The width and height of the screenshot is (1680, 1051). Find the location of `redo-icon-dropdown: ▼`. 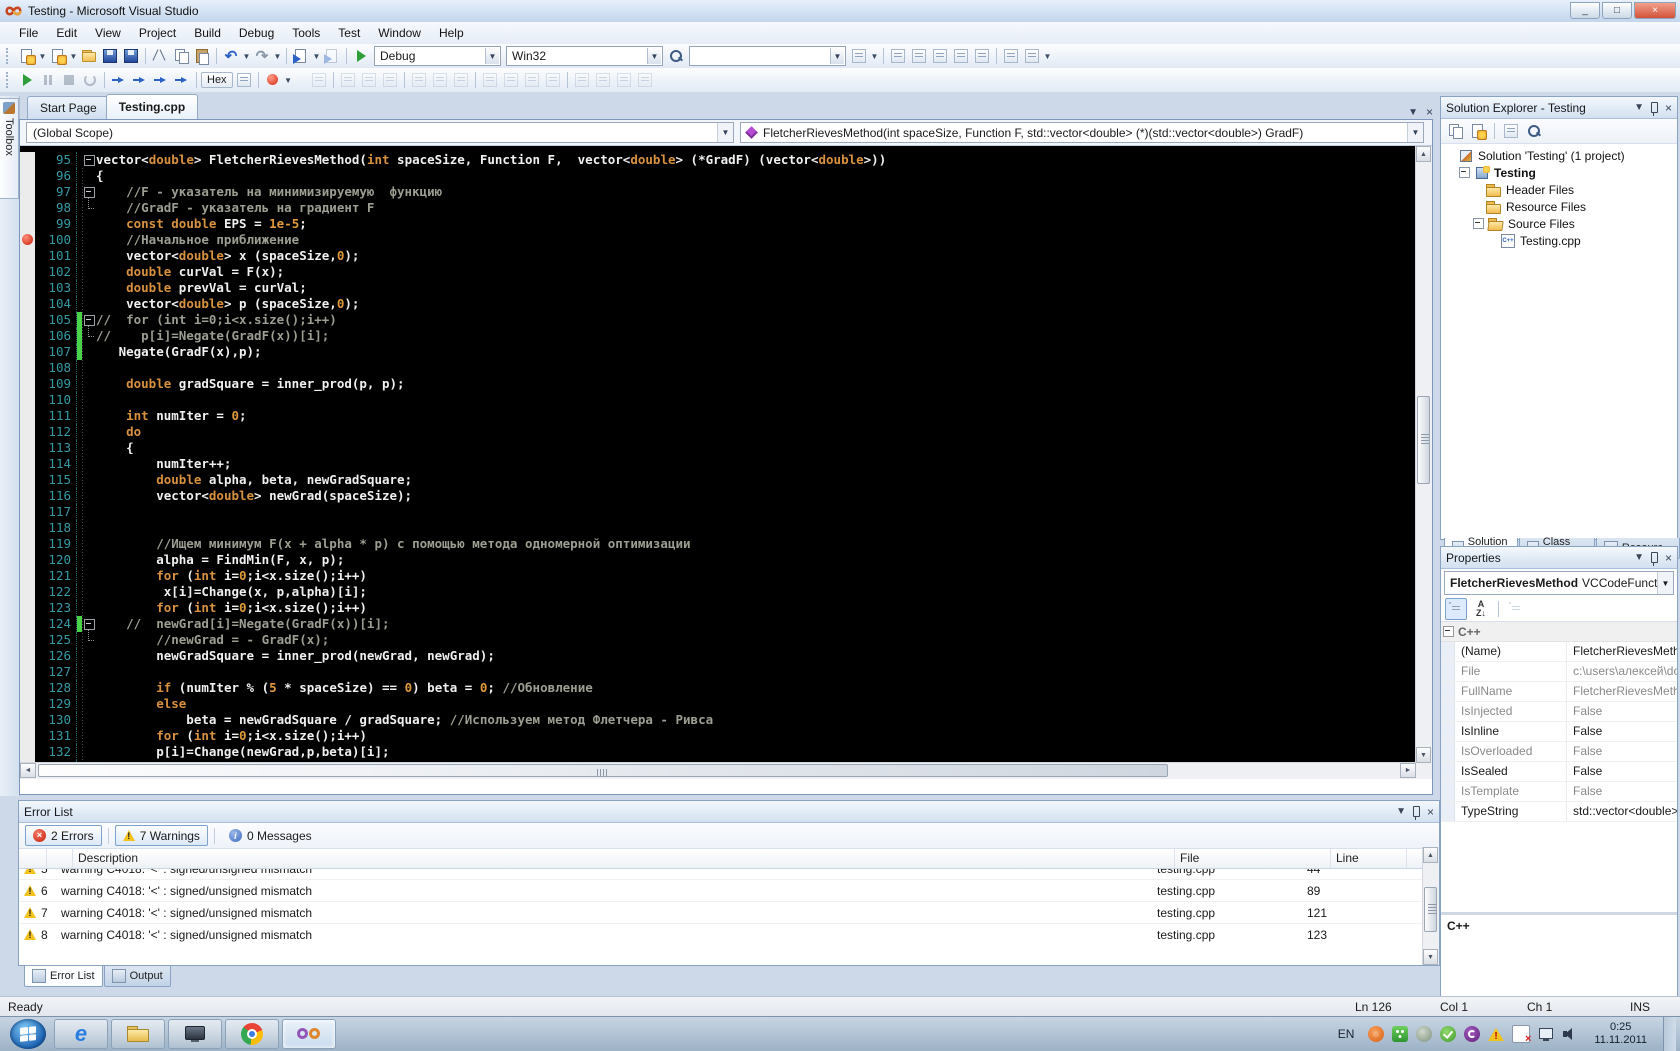

redo-icon-dropdown: ▼ is located at coordinates (277, 56).